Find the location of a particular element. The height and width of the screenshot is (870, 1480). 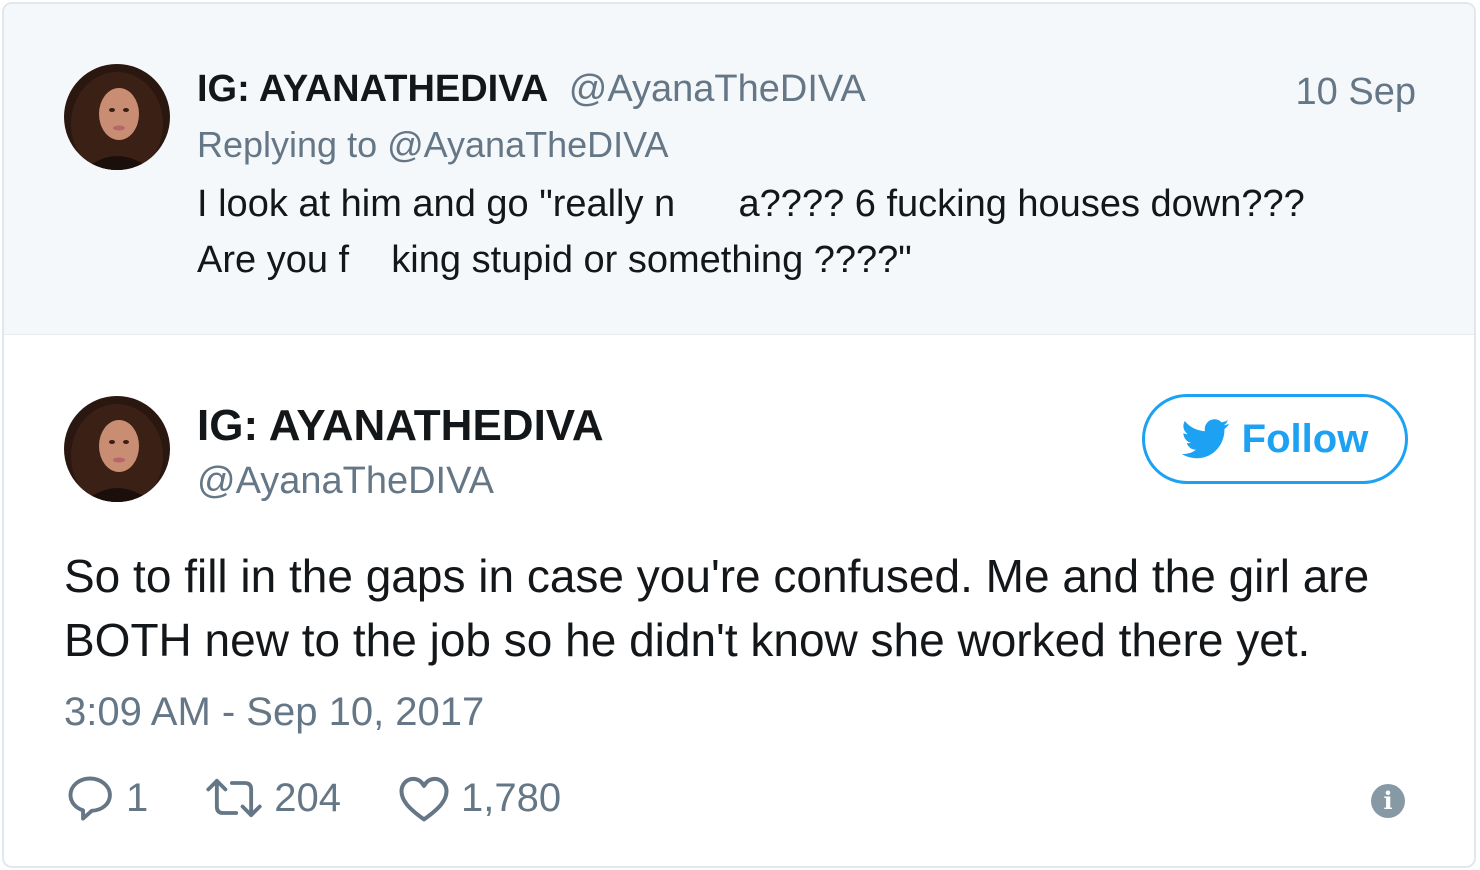

replying-to-handle: @AyanaTheDIVA is located at coordinates (527, 144).